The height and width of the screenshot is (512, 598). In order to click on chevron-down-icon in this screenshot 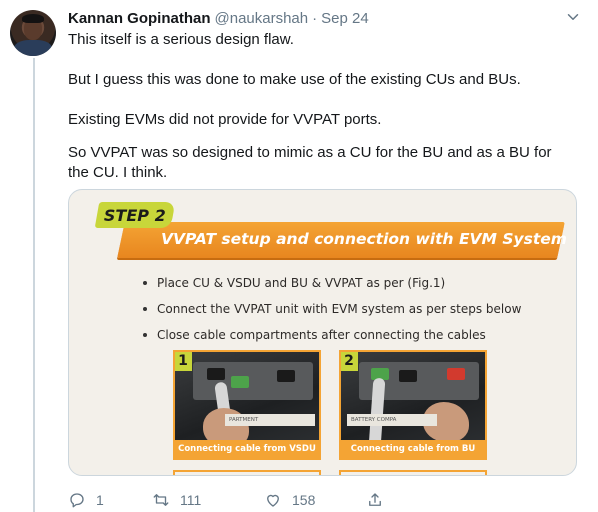, I will do `click(573, 17)`.